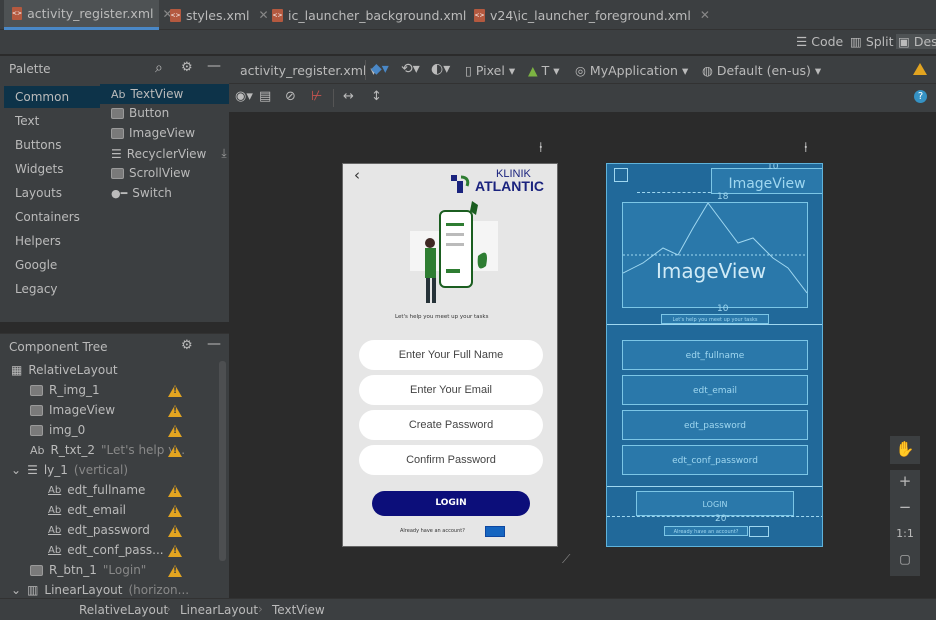 The image size is (936, 620). Describe the element at coordinates (920, 96) in the screenshot. I see `help-icon: ?` at that location.